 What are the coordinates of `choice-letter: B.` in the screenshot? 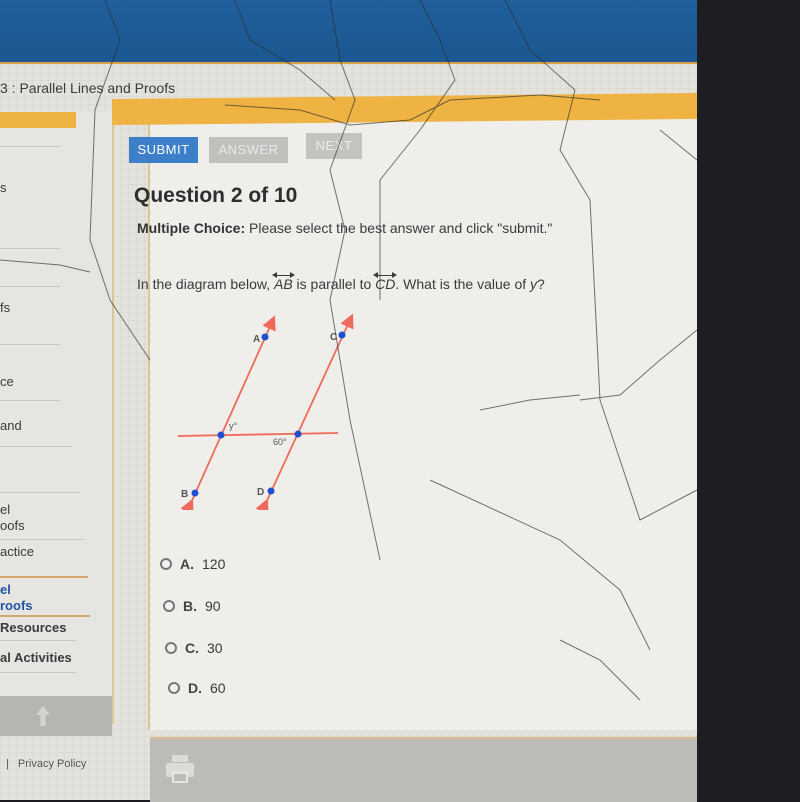 It's located at (190, 606).